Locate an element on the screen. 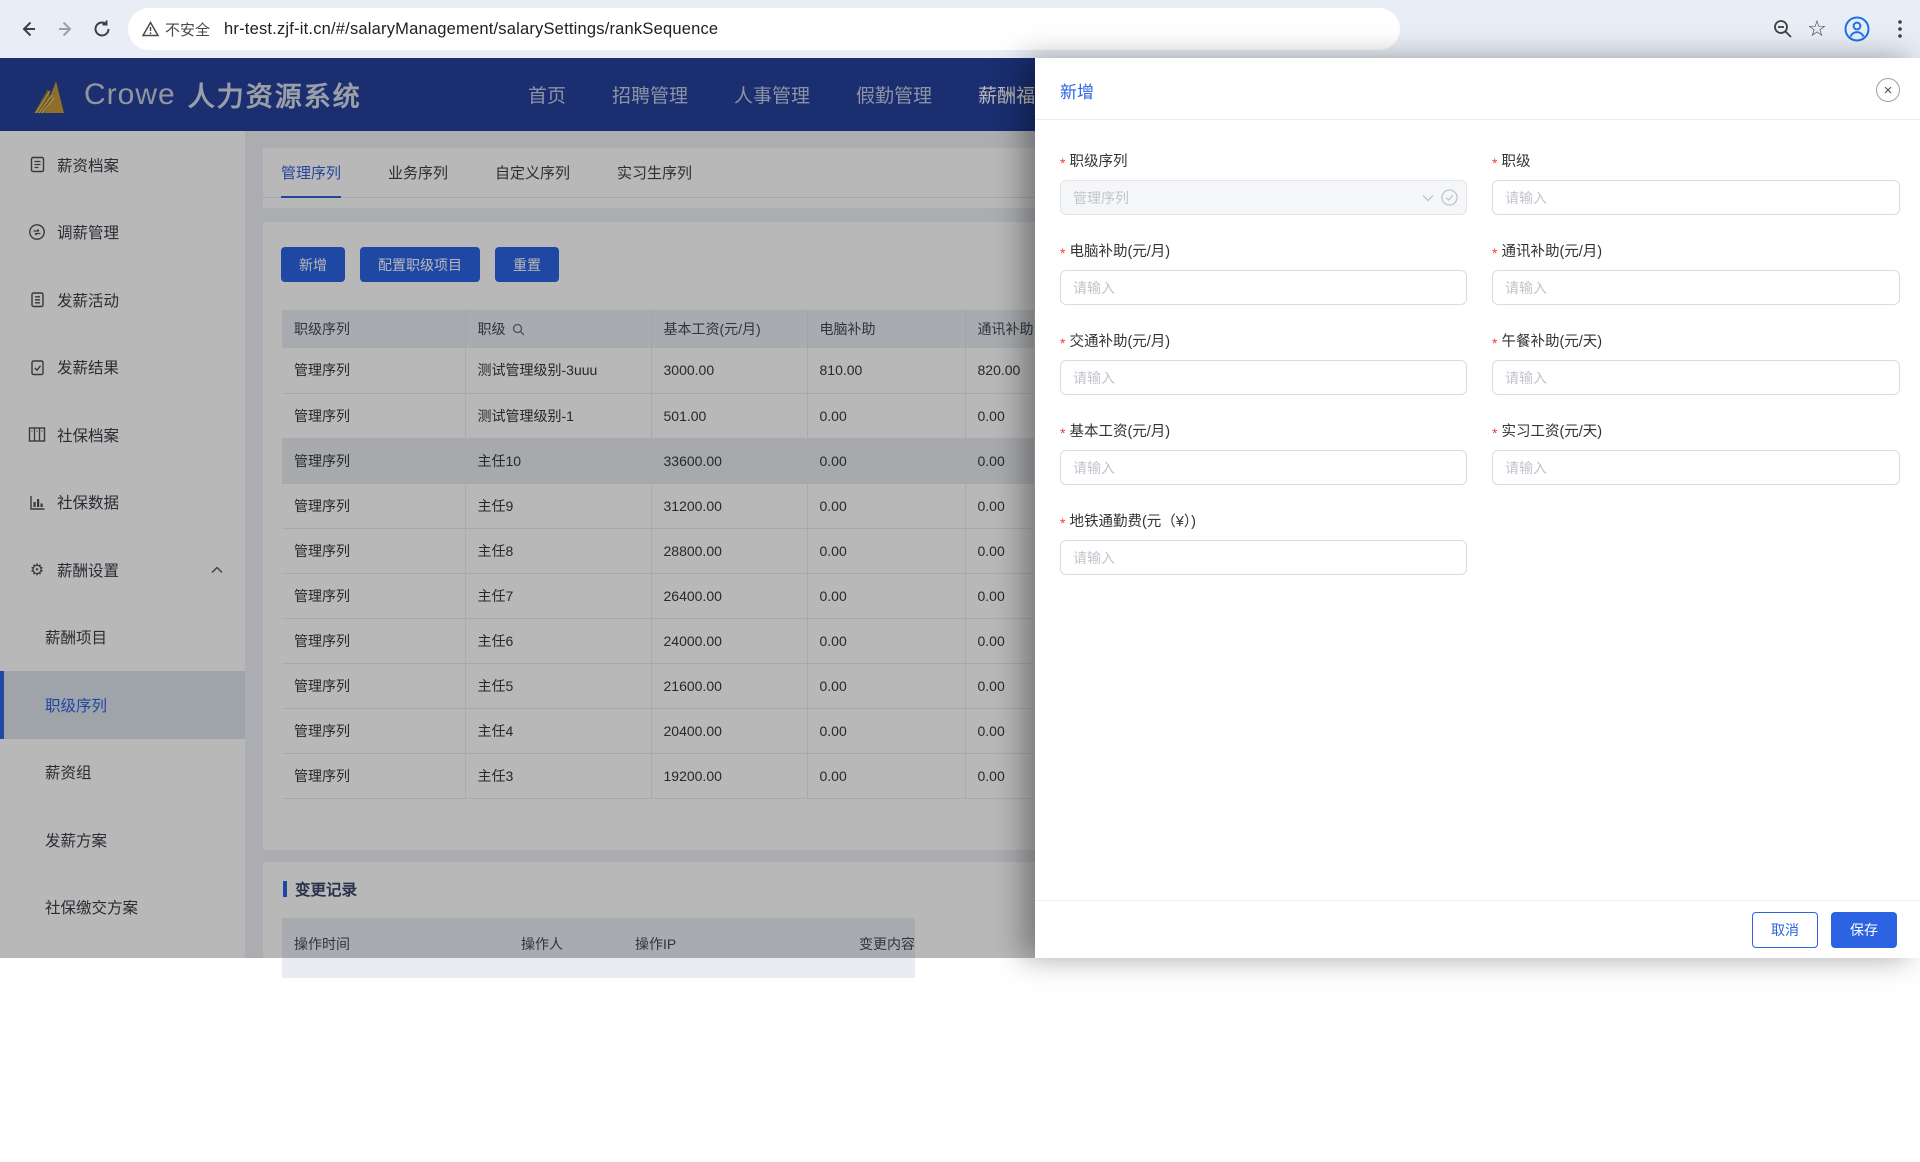 This screenshot has width=1920, height=1162. browser-back-icon is located at coordinates (28, 29).